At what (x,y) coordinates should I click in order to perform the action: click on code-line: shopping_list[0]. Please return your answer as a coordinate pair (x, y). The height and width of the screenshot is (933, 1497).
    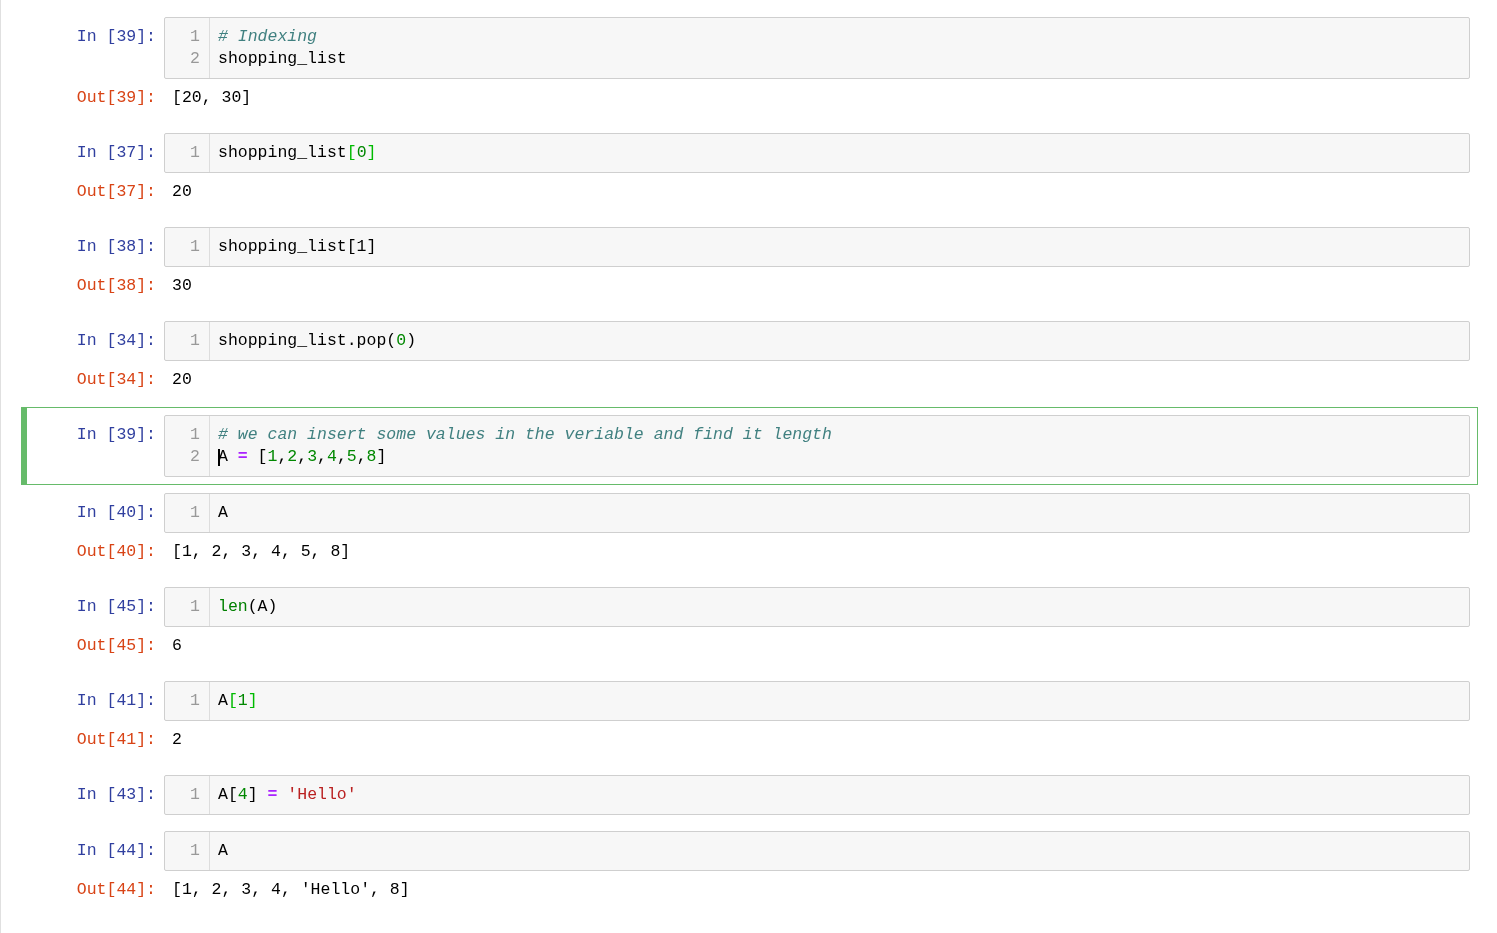
    Looking at the image, I should click on (297, 153).